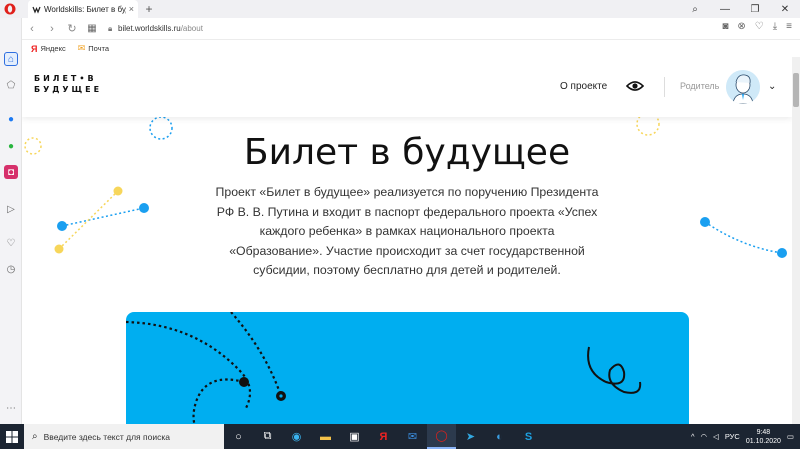  Describe the element at coordinates (68, 84) in the screenshot. I see `site-logo: БИЛЕТ•В БУДУЩЕЕ` at that location.